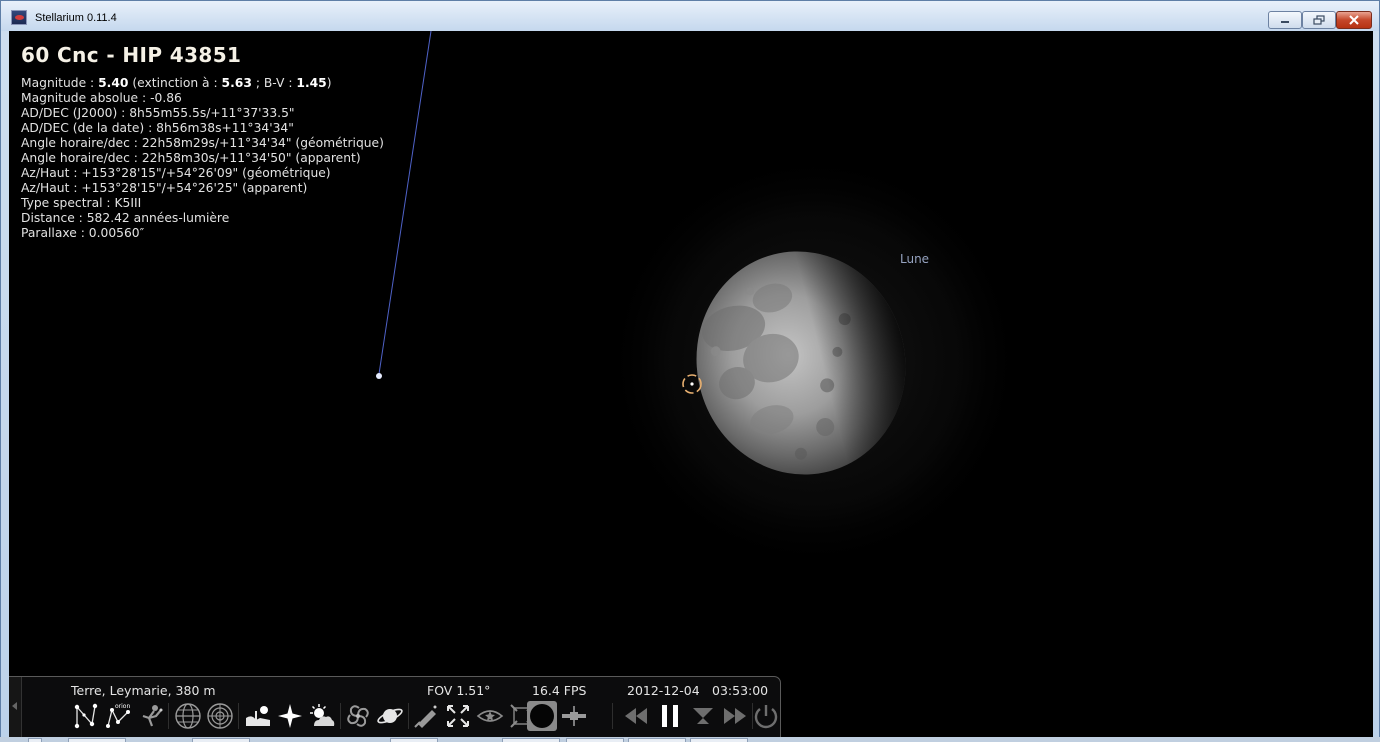 Image resolution: width=1380 pixels, height=742 pixels. I want to click on equatorial-grid-button, so click(188, 716).